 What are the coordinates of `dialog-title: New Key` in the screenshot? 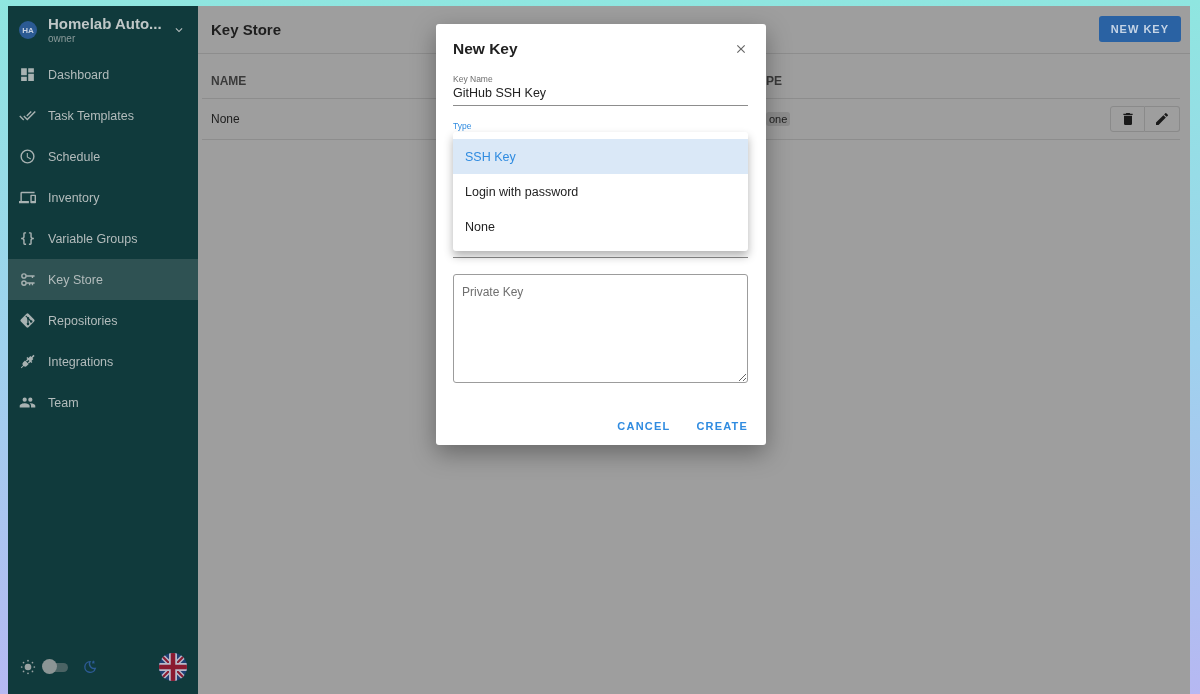 It's located at (486, 49).